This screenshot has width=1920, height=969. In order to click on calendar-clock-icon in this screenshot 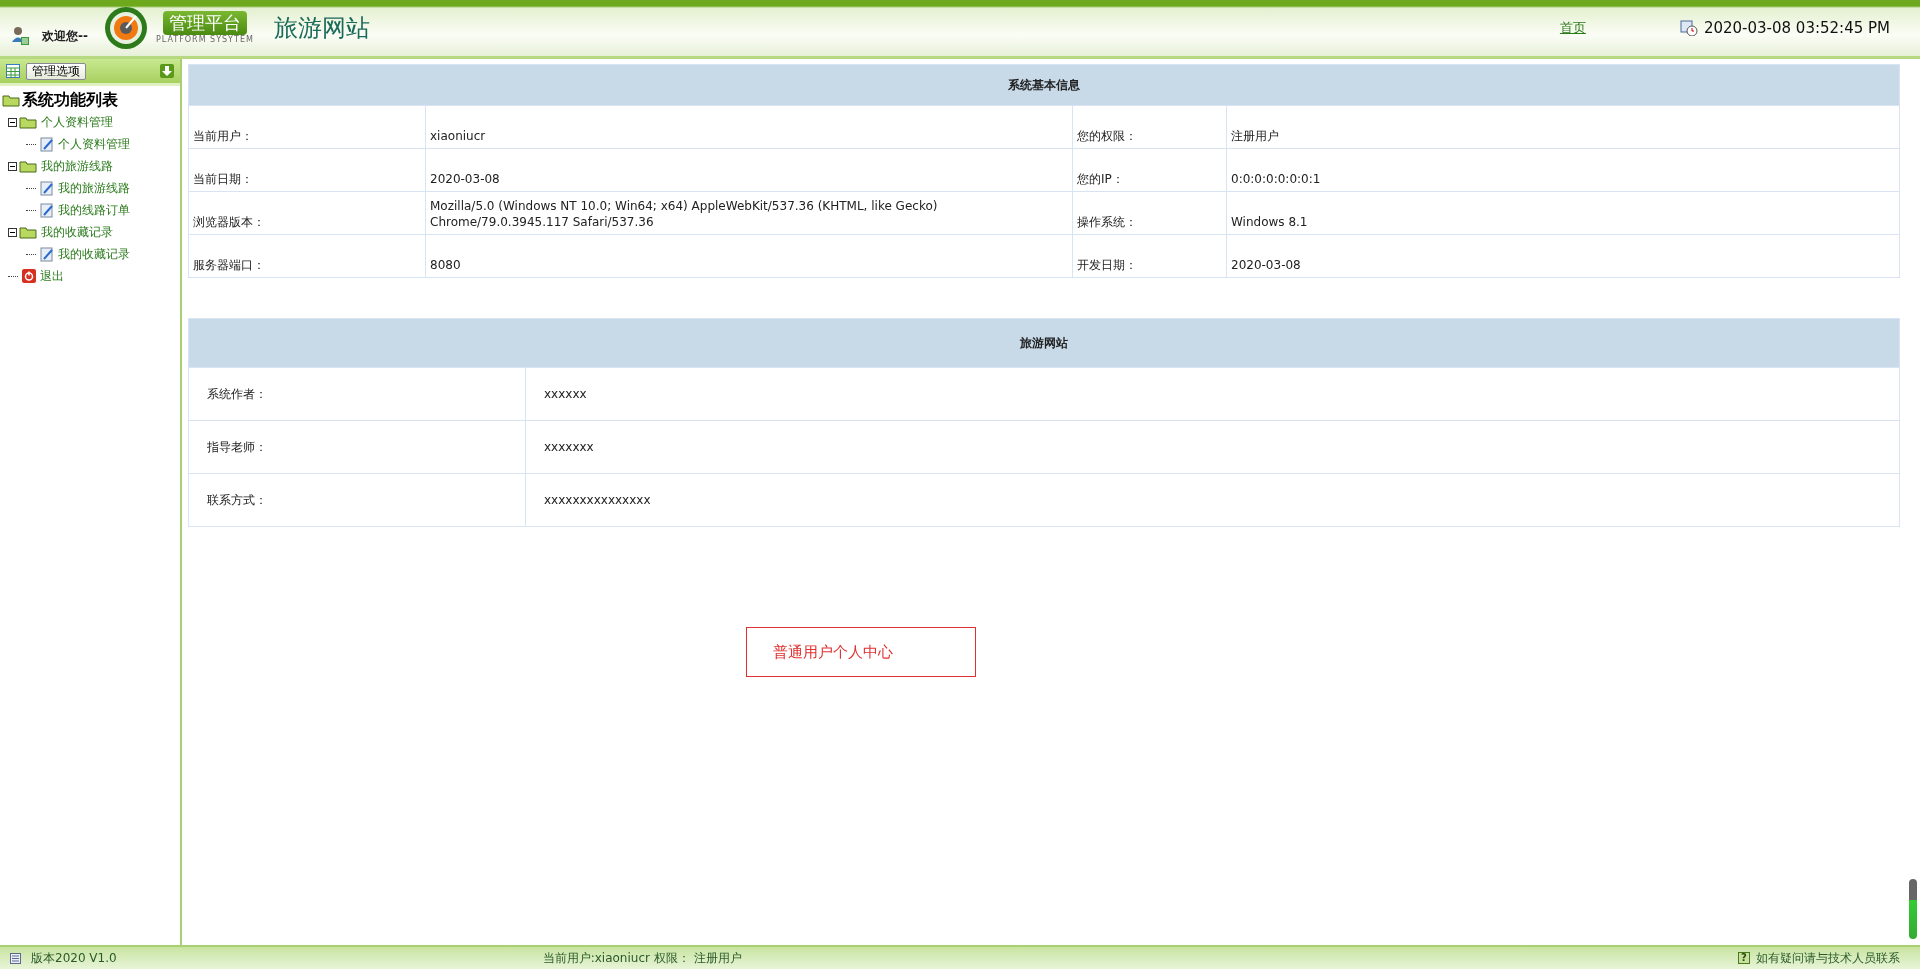, I will do `click(1688, 28)`.